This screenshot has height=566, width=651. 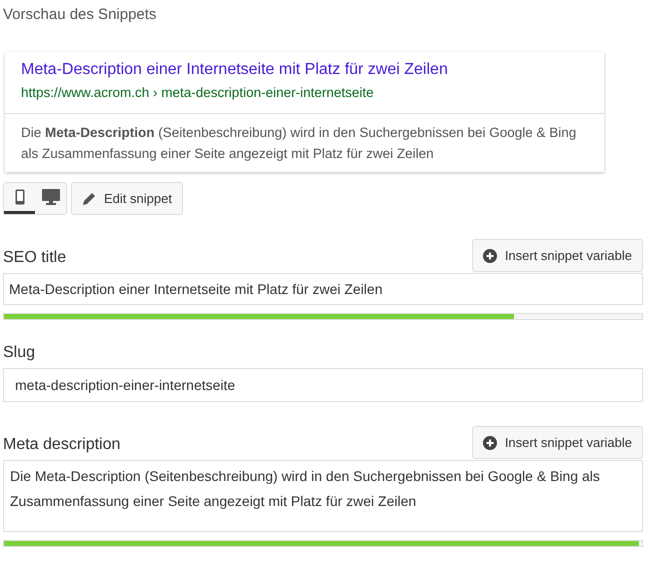 What do you see at coordinates (19, 197) in the screenshot?
I see `phone-icon` at bounding box center [19, 197].